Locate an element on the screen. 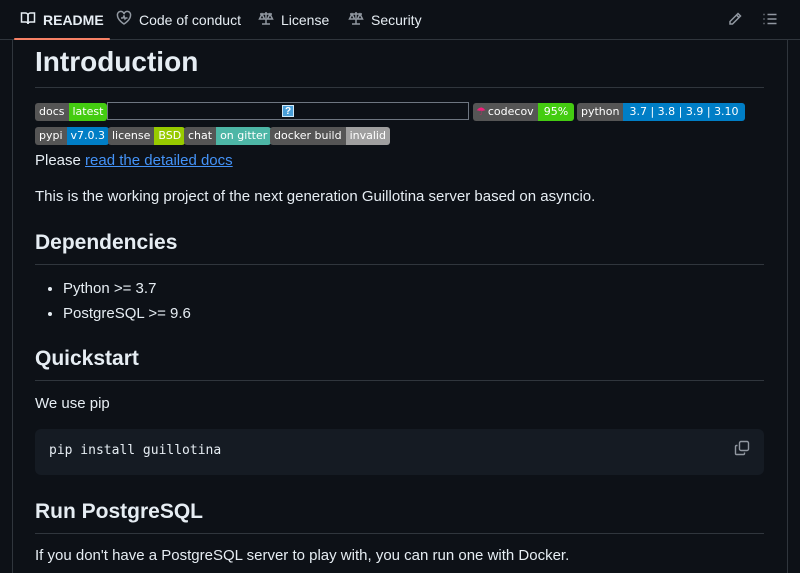  quickstart-heading: Quickstart is located at coordinates (399, 363).